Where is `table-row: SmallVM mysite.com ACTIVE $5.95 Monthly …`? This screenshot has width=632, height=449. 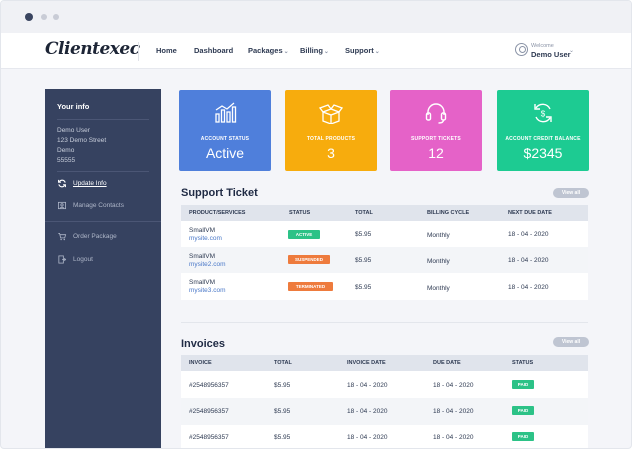
table-row: SmallVM mysite.com ACTIVE $5.95 Monthly … is located at coordinates (384, 234).